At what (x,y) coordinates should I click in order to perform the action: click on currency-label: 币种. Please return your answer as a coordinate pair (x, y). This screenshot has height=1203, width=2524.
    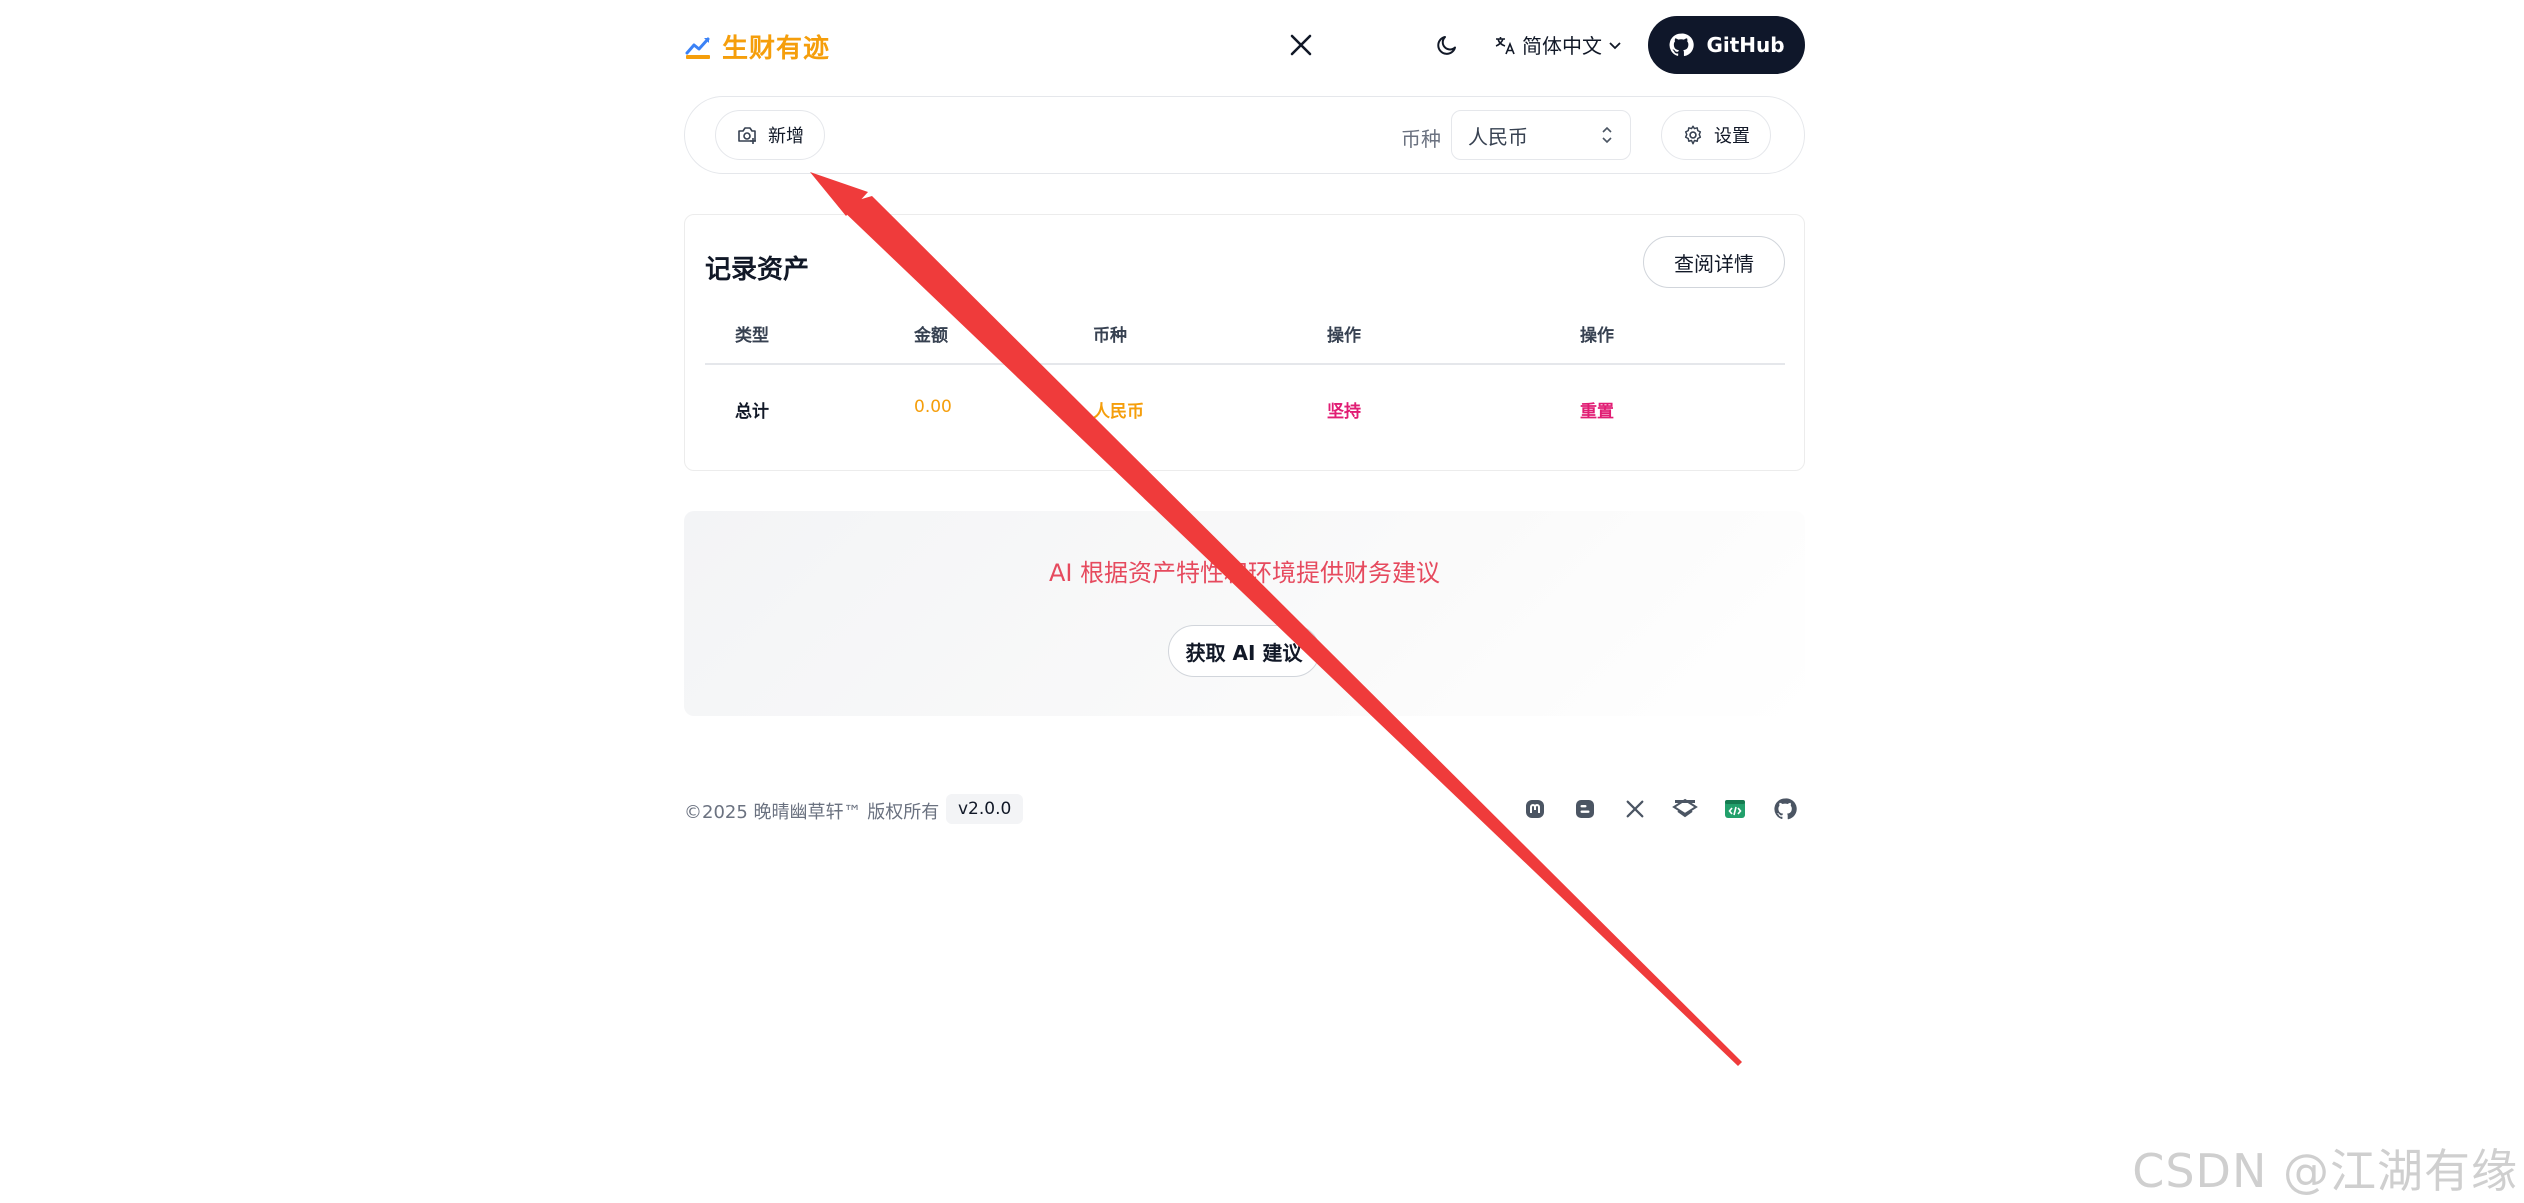
    Looking at the image, I should click on (1421, 139).